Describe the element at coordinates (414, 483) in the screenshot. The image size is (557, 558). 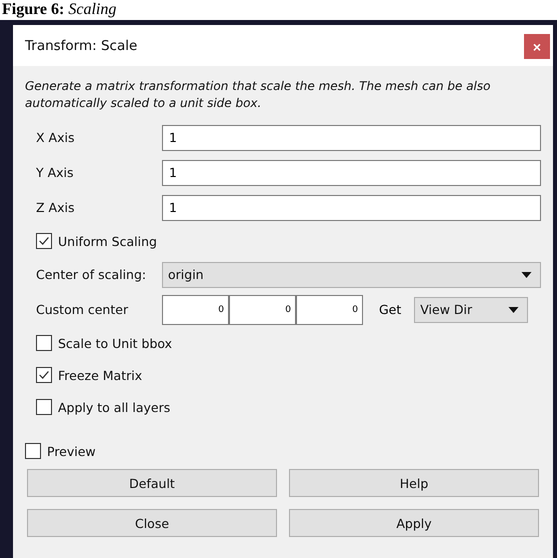
I see `dialog-button: Help` at that location.